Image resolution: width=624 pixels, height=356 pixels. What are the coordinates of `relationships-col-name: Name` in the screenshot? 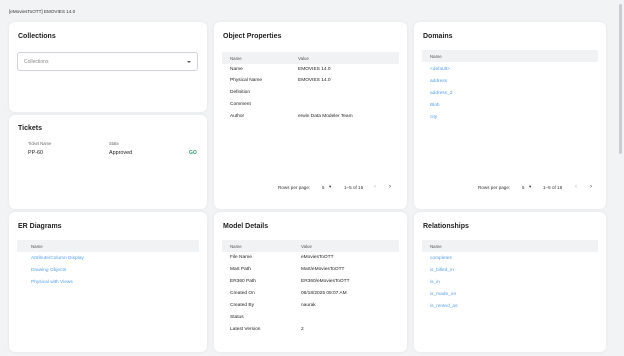 It's located at (436, 246).